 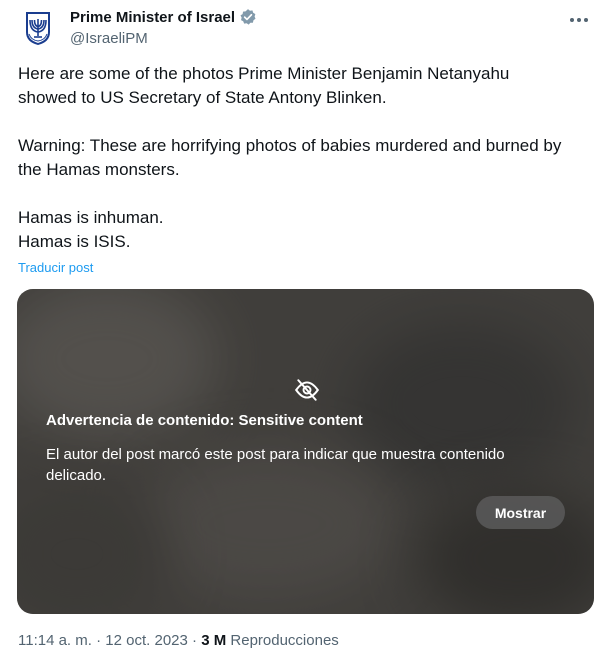 What do you see at coordinates (248, 17) in the screenshot?
I see `verified-badge-icon` at bounding box center [248, 17].